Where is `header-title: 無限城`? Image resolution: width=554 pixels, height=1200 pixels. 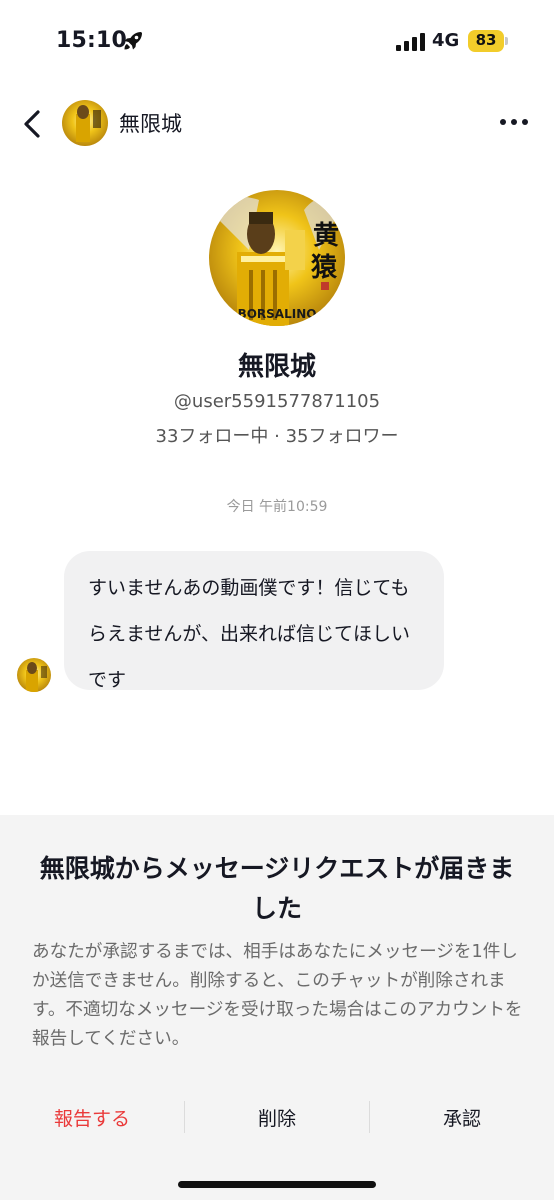 header-title: 無限城 is located at coordinates (150, 123).